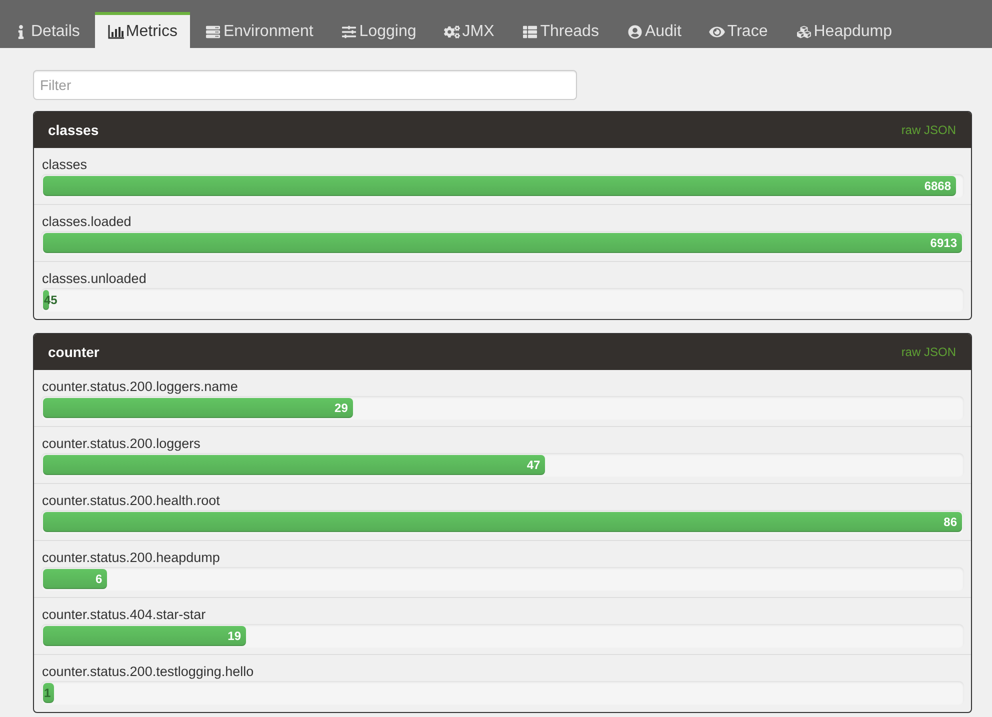 Image resolution: width=992 pixels, height=717 pixels. Describe the element at coordinates (654, 30) in the screenshot. I see `nav-tab: Audit` at that location.